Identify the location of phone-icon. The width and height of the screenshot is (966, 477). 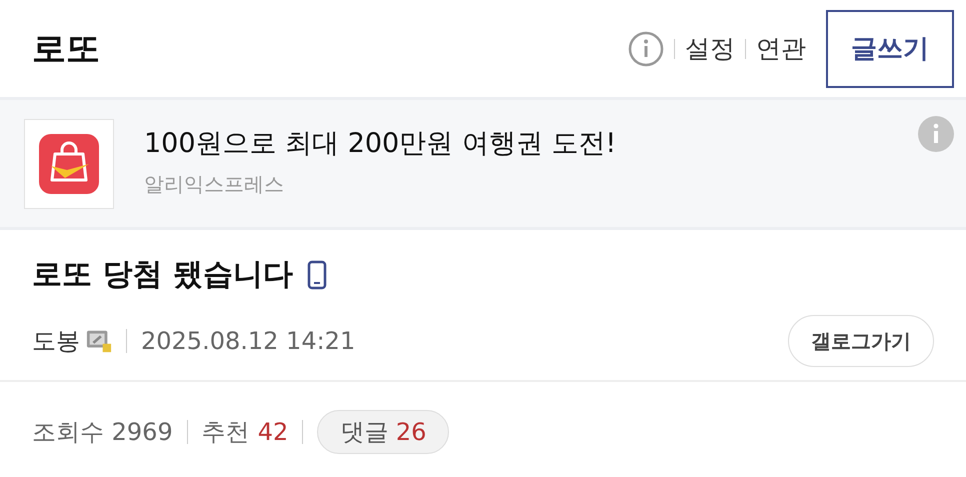
(316, 275).